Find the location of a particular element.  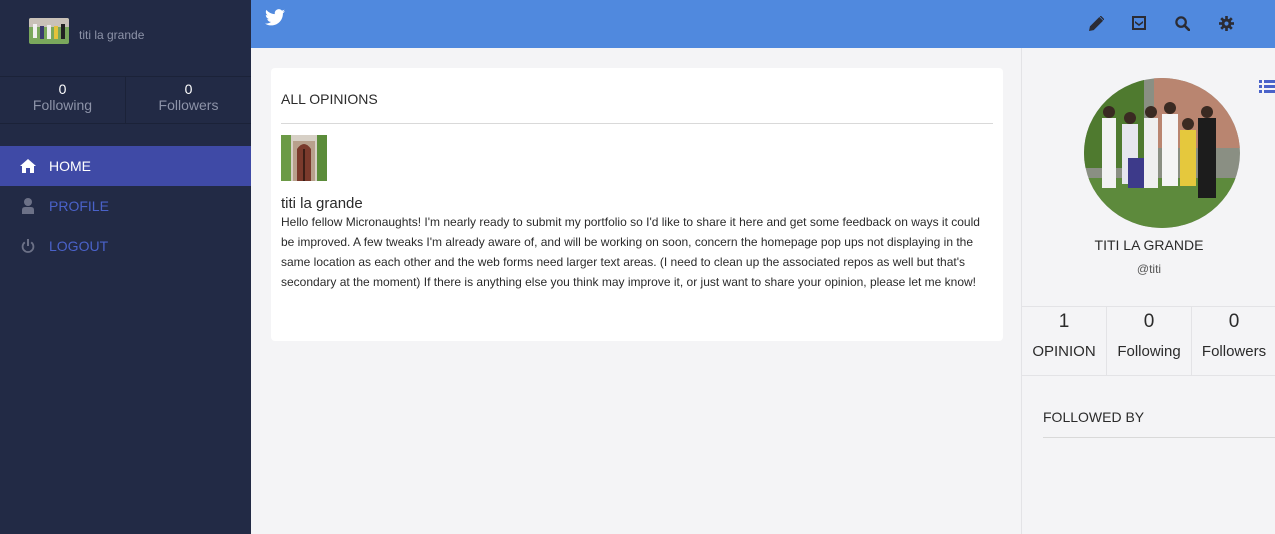

sidebar-avatar is located at coordinates (49, 31).